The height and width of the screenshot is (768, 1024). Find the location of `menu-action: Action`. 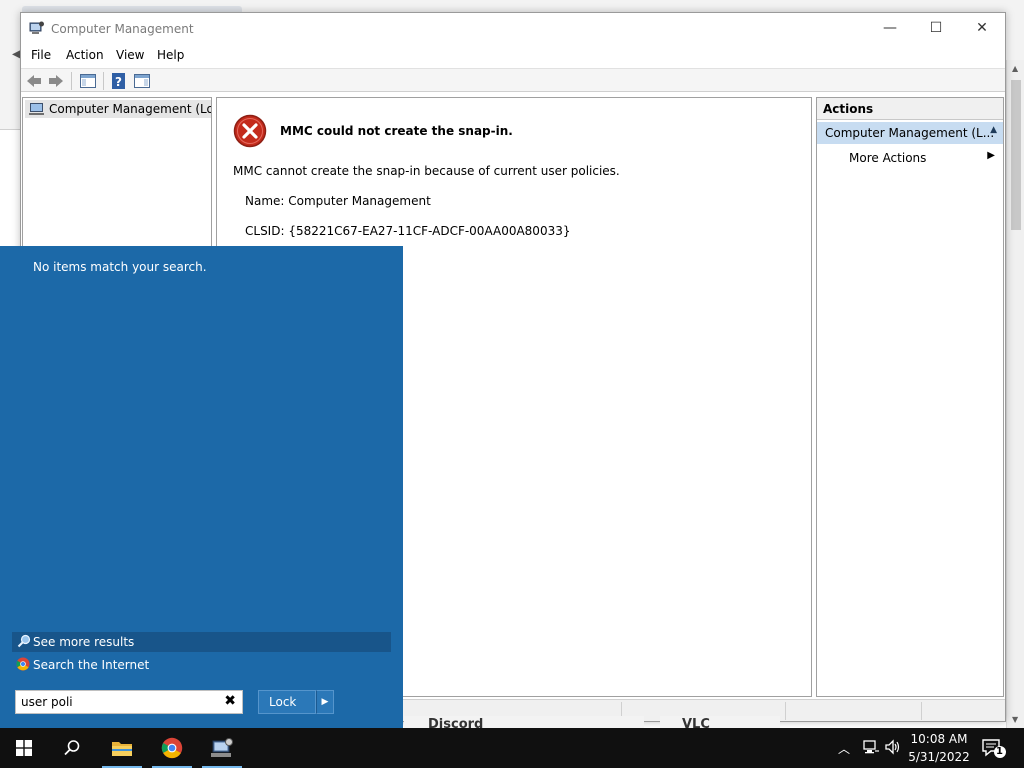

menu-action: Action is located at coordinates (85, 55).